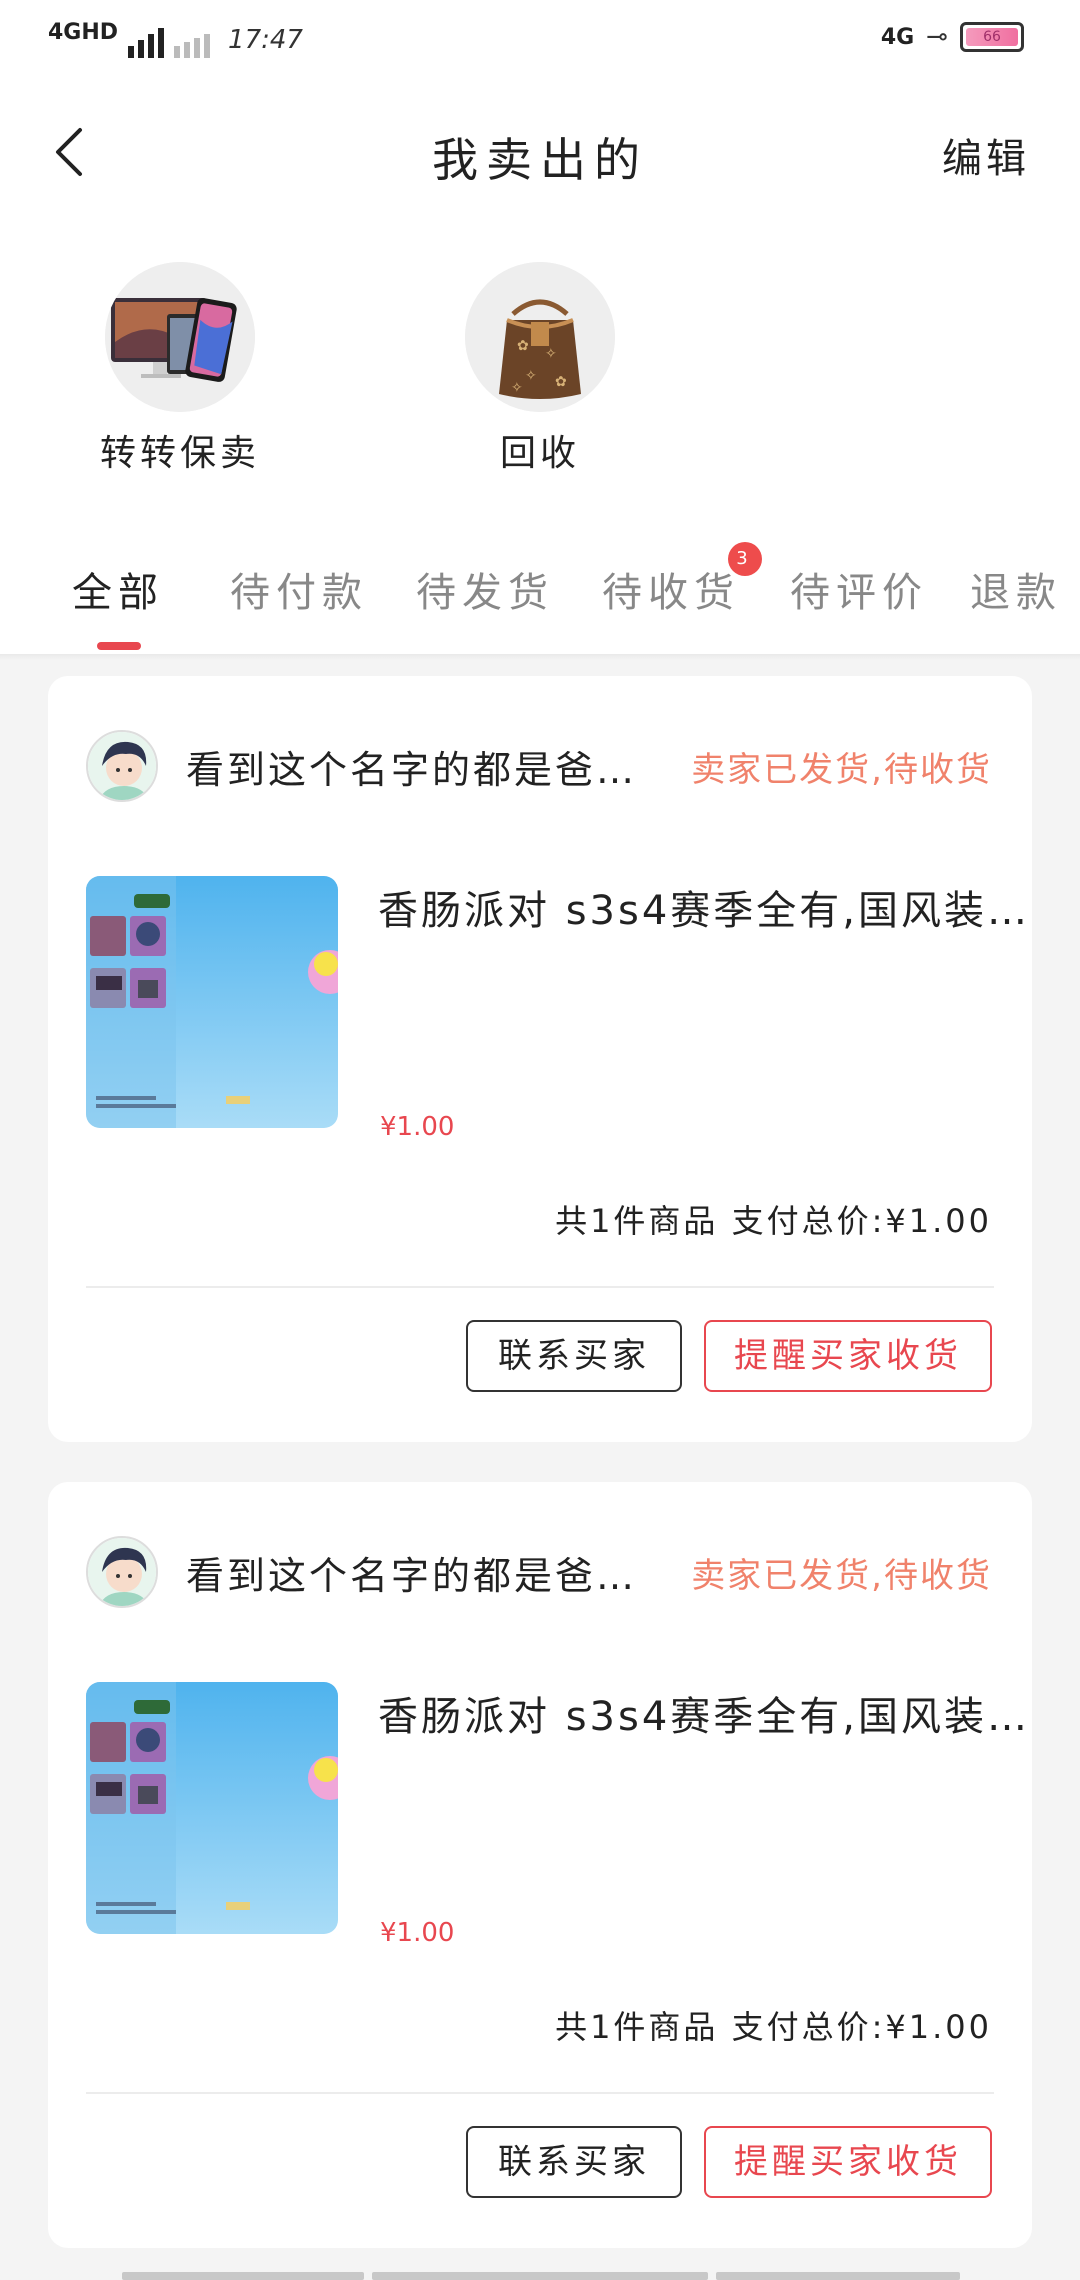 The image size is (1080, 2280). I want to click on battery-level: 66, so click(992, 37).